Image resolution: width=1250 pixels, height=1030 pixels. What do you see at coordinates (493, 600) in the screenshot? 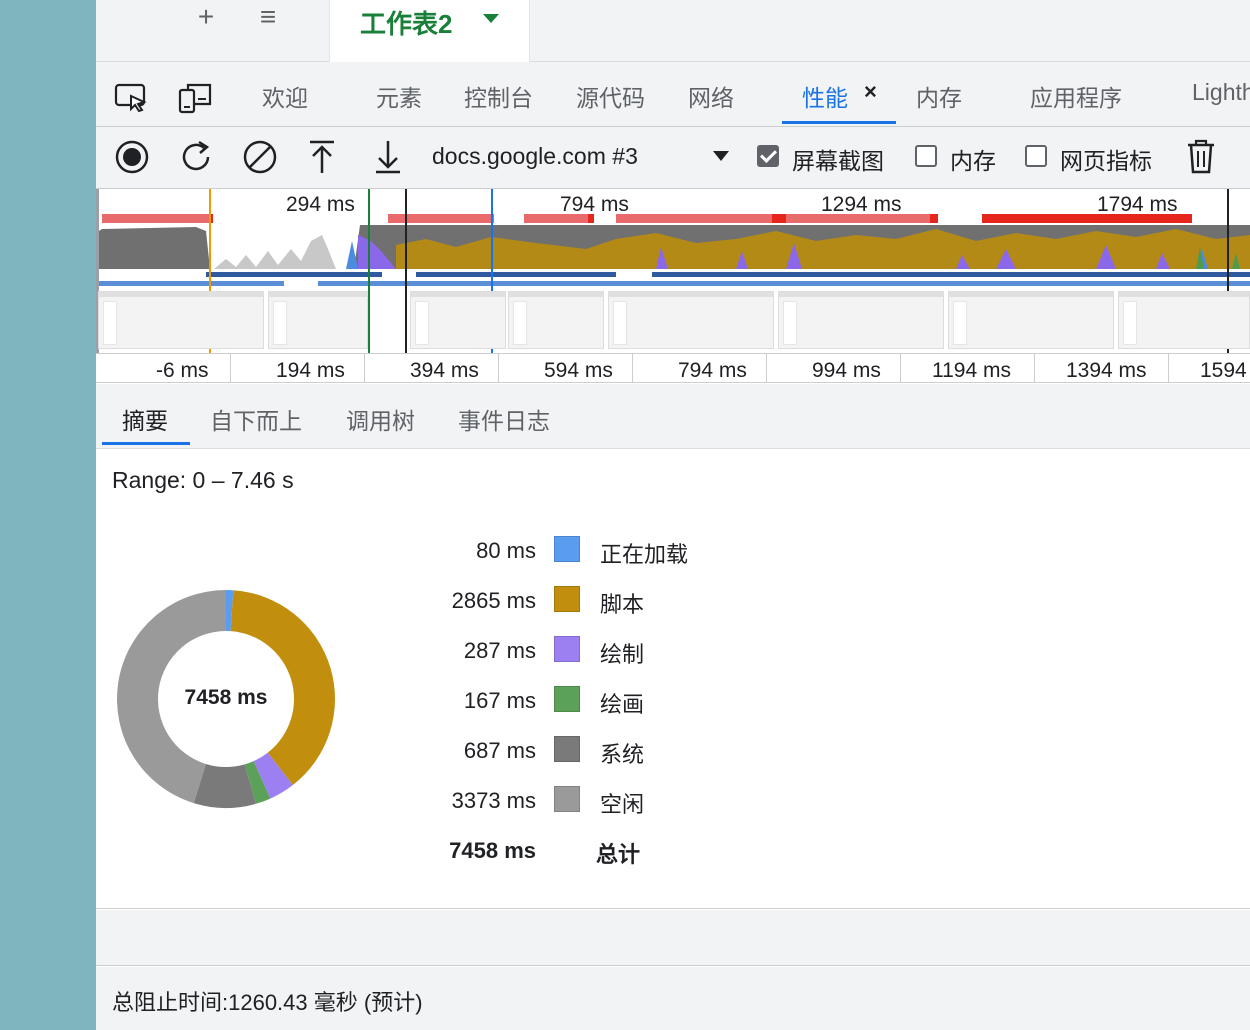
I see `legend-value: 2865 ms` at bounding box center [493, 600].